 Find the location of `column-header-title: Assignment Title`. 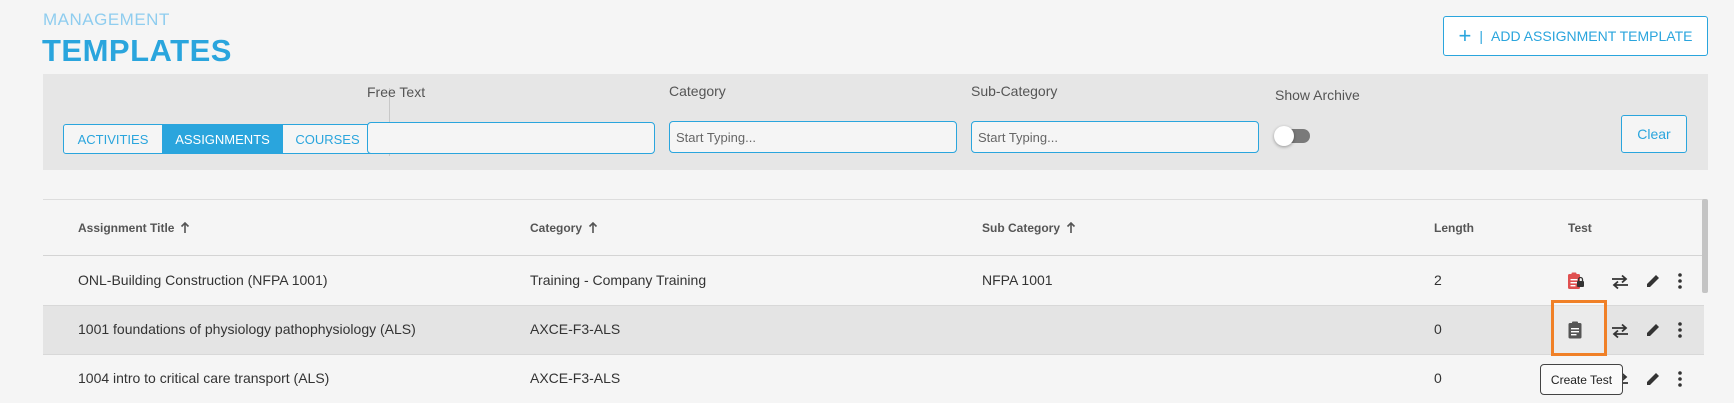

column-header-title: Assignment Title is located at coordinates (134, 228).